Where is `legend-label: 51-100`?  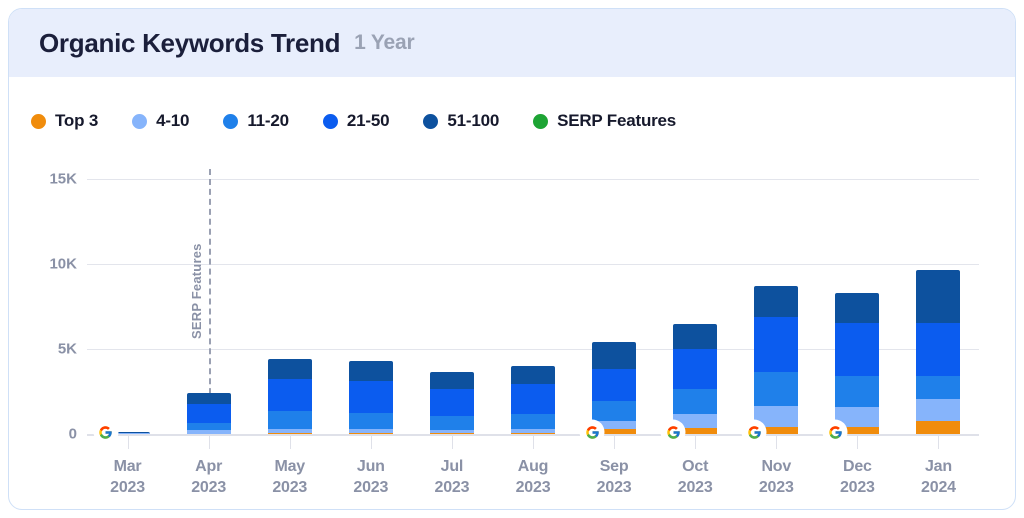
legend-label: 51-100 is located at coordinates (473, 120).